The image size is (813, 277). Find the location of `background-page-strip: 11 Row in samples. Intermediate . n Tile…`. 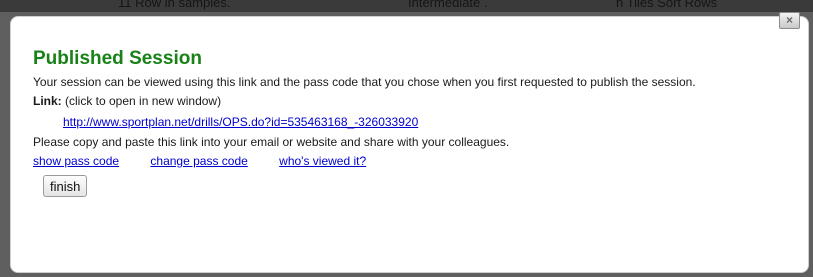

background-page-strip: 11 Row in samples. Intermediate . n Tile… is located at coordinates (406, 6).